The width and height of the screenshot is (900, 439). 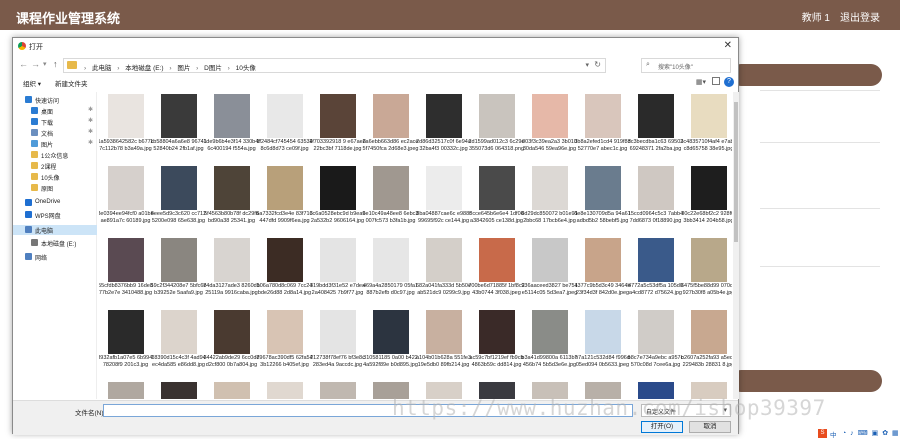 What do you see at coordinates (231, 272) in the screenshot?
I see `file-item: 74da3127ade3 8260db25119a 9916caba.jpg` at bounding box center [231, 272].